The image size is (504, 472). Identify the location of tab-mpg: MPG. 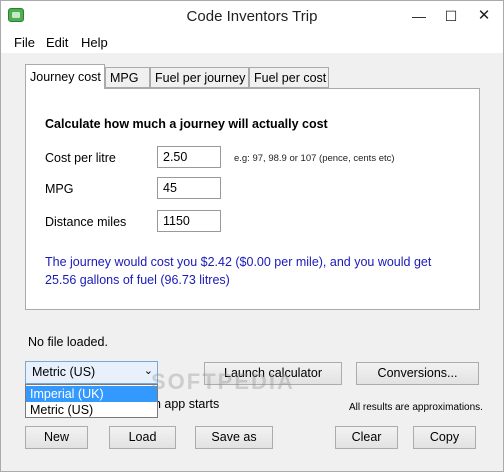
(127, 77).